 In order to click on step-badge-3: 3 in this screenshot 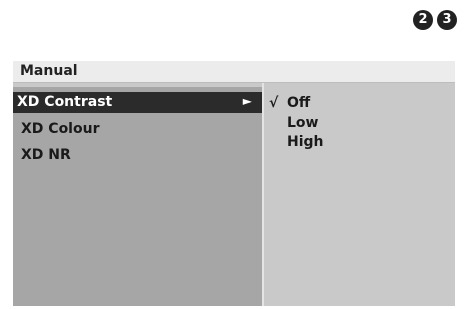, I will do `click(447, 20)`.